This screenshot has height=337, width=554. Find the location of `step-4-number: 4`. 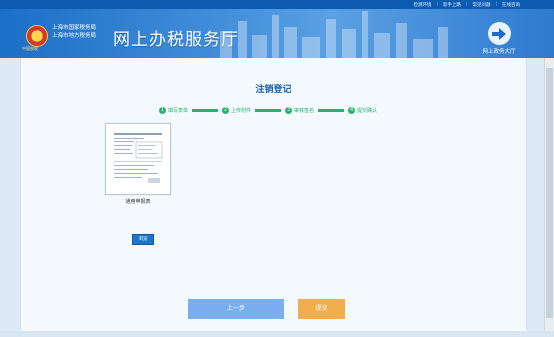

step-4-number: 4 is located at coordinates (352, 110).